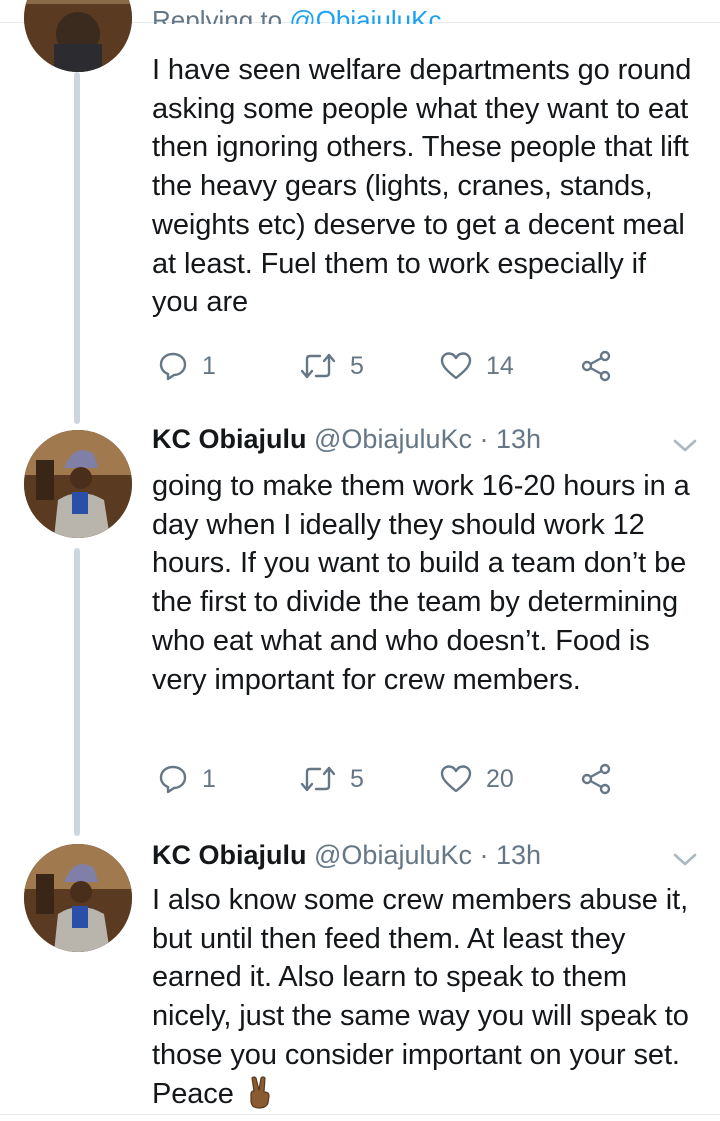 The image size is (720, 1121). I want to click on like-button: 14, so click(477, 366).